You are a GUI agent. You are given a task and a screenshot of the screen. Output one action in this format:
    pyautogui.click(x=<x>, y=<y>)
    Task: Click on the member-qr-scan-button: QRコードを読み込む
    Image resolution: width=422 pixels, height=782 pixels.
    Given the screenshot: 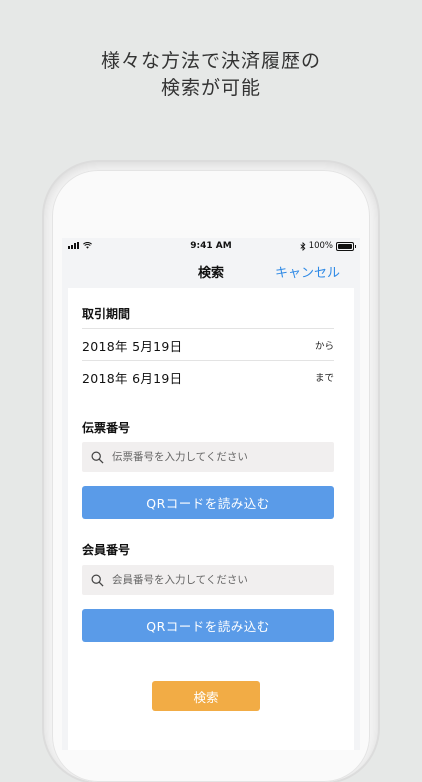 What is the action you would take?
    pyautogui.click(x=208, y=625)
    